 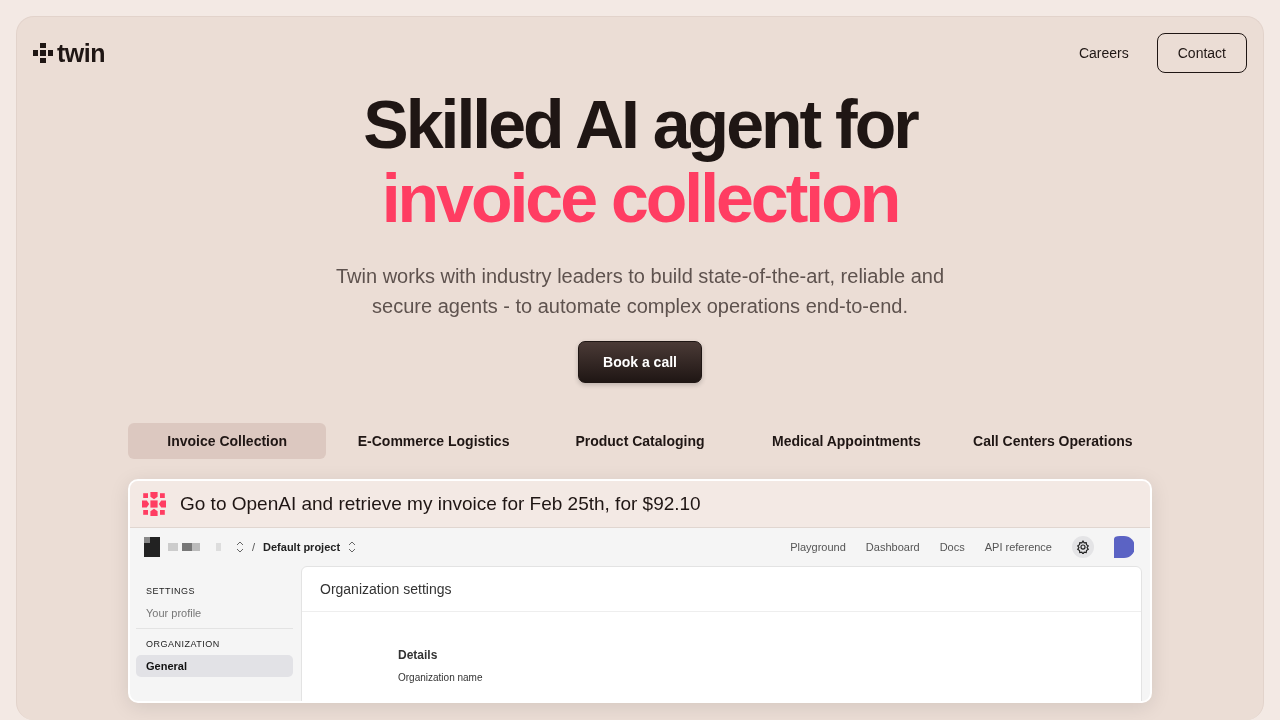 What do you see at coordinates (640, 291) in the screenshot?
I see `hero-subtitle: Twin works with industry leaders to build state-of-the-art, reliable and secure agents - to automate complex operations end-to-end.` at bounding box center [640, 291].